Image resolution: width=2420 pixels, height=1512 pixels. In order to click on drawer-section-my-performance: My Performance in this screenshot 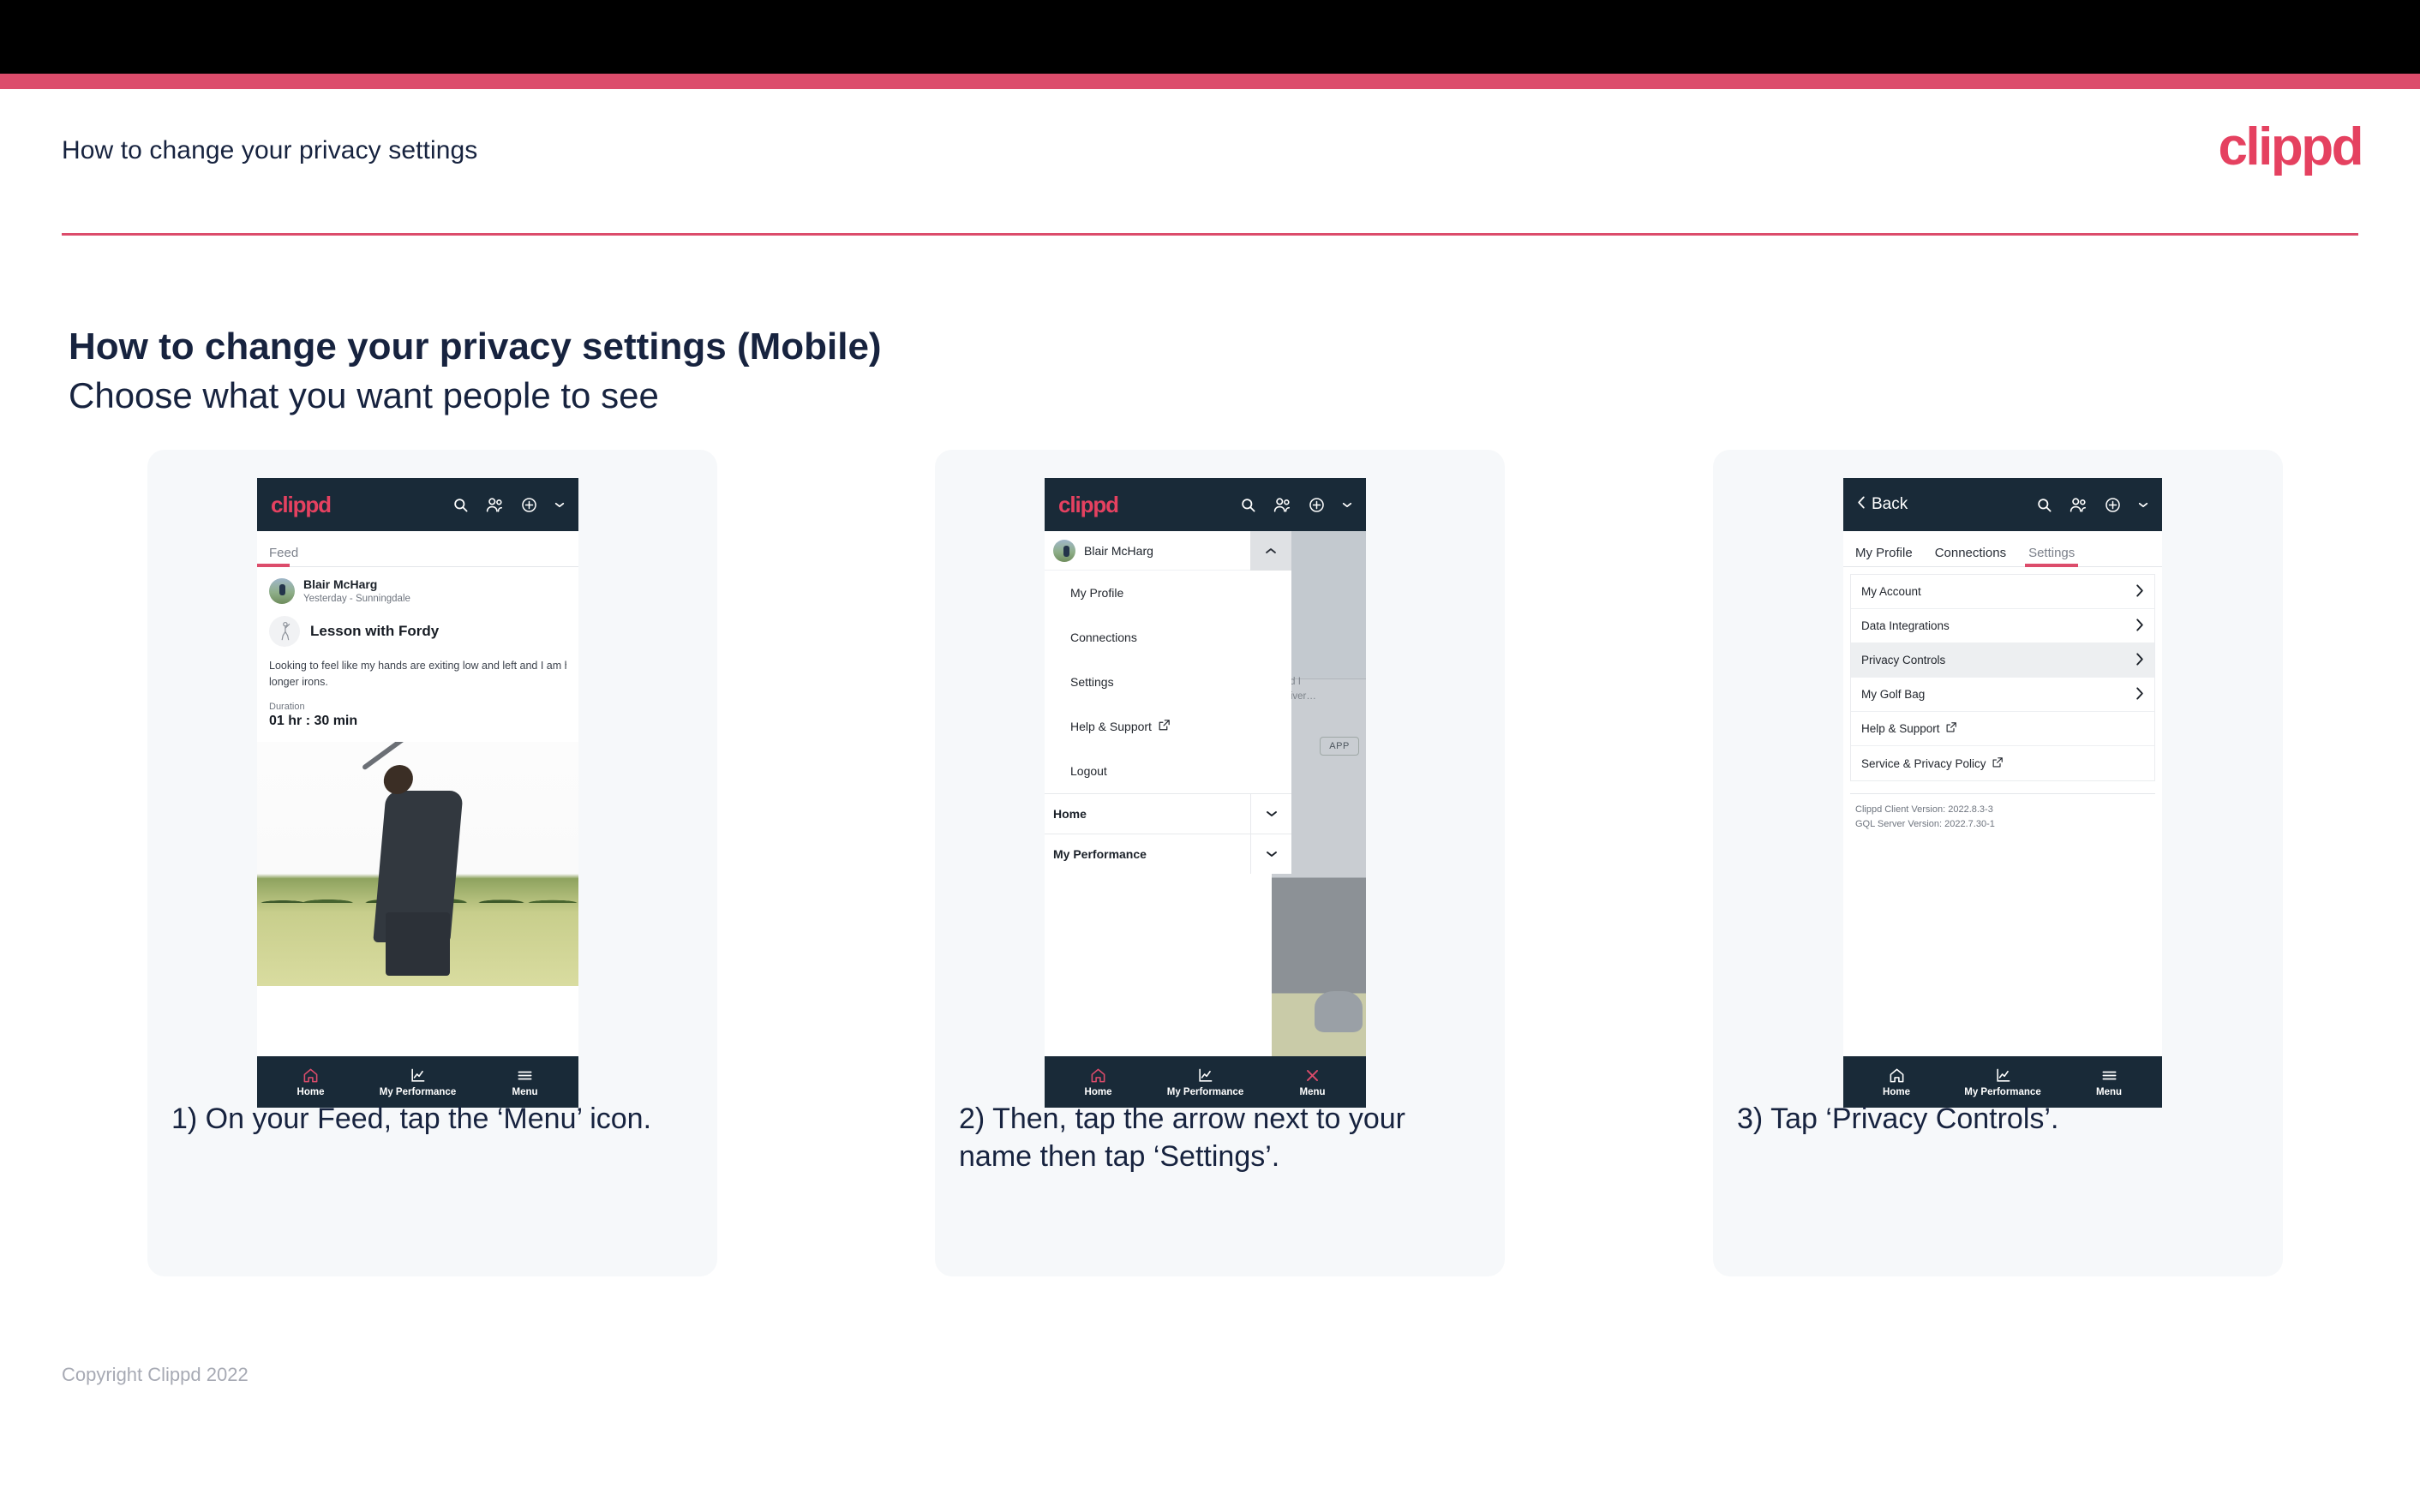, I will do `click(1168, 854)`.